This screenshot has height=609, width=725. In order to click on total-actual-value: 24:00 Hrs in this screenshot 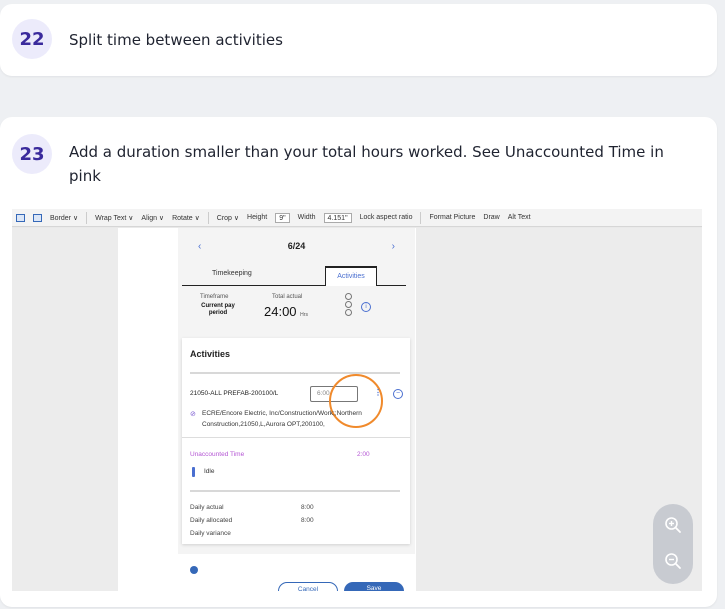, I will do `click(286, 311)`.